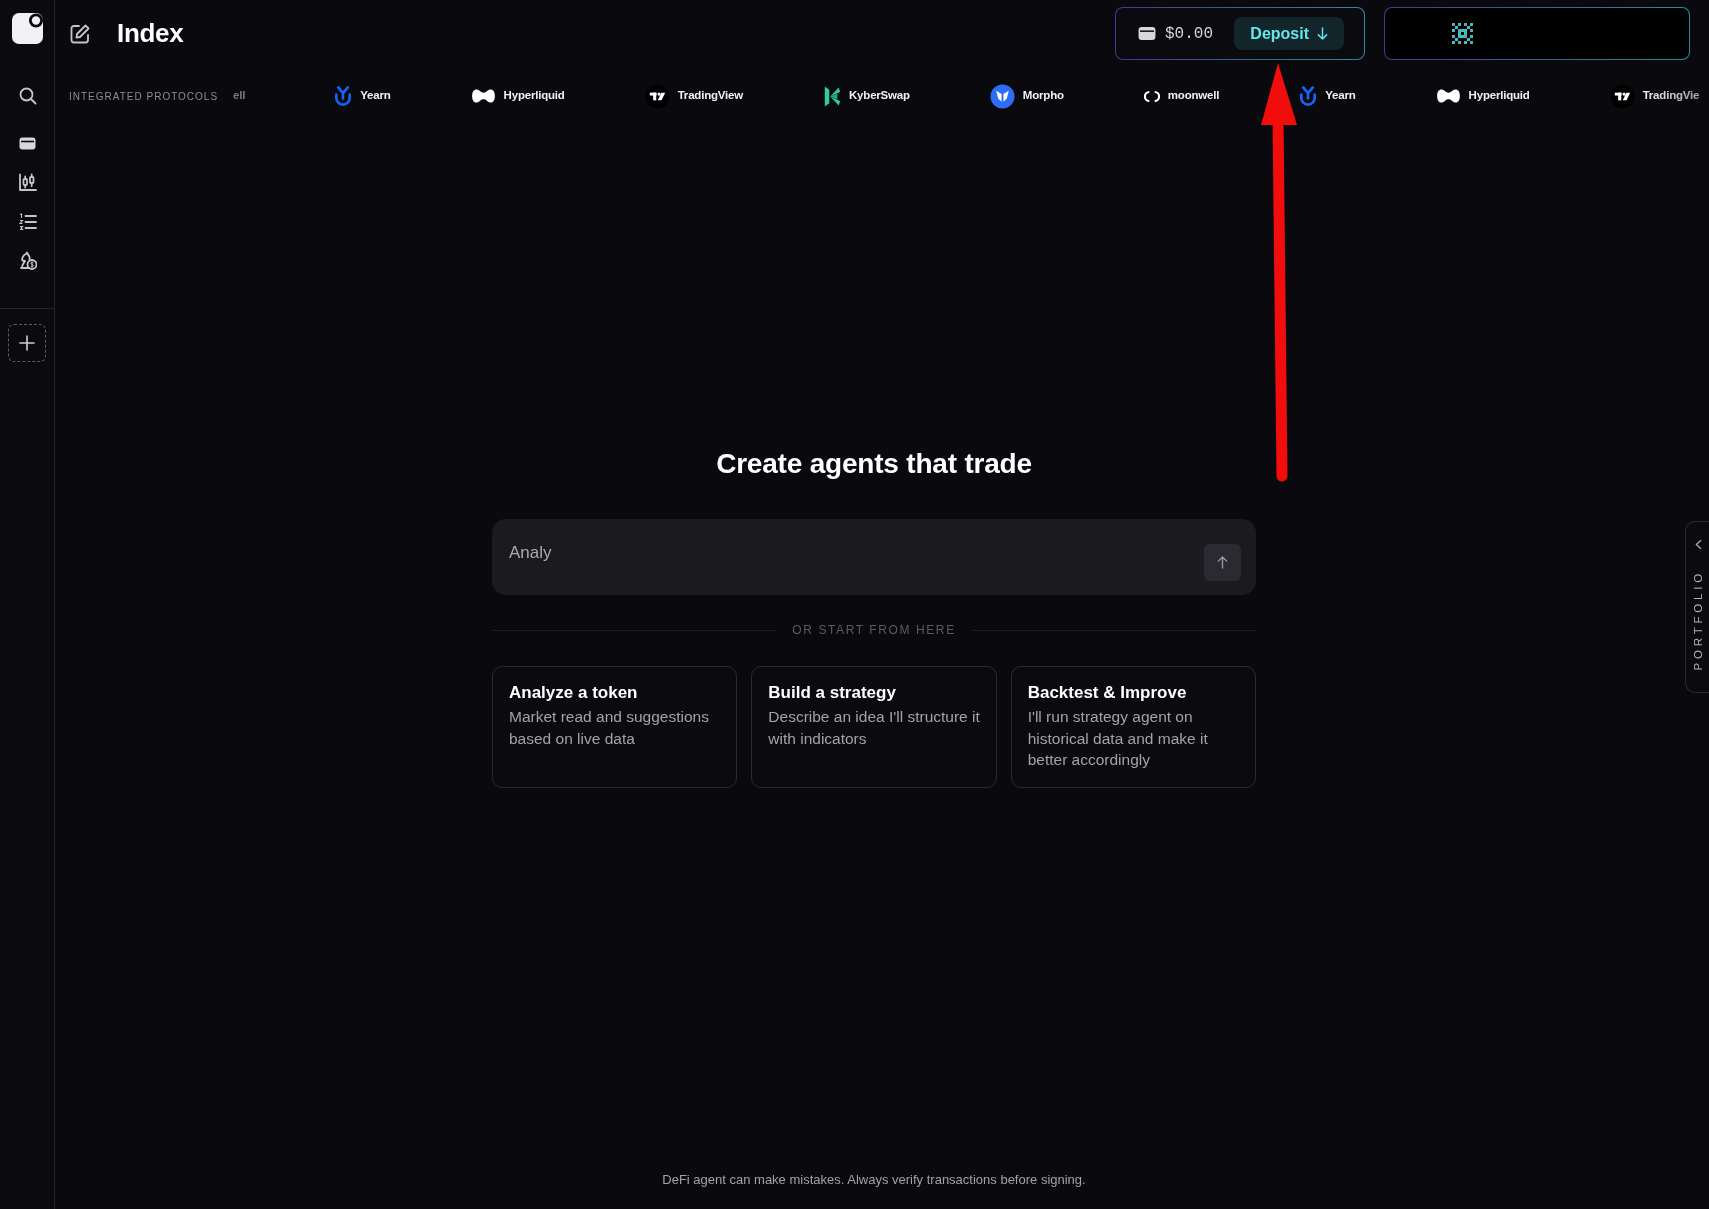 The width and height of the screenshot is (1709, 1209). What do you see at coordinates (1107, 693) in the screenshot?
I see `card-title: Backtest & Improve` at bounding box center [1107, 693].